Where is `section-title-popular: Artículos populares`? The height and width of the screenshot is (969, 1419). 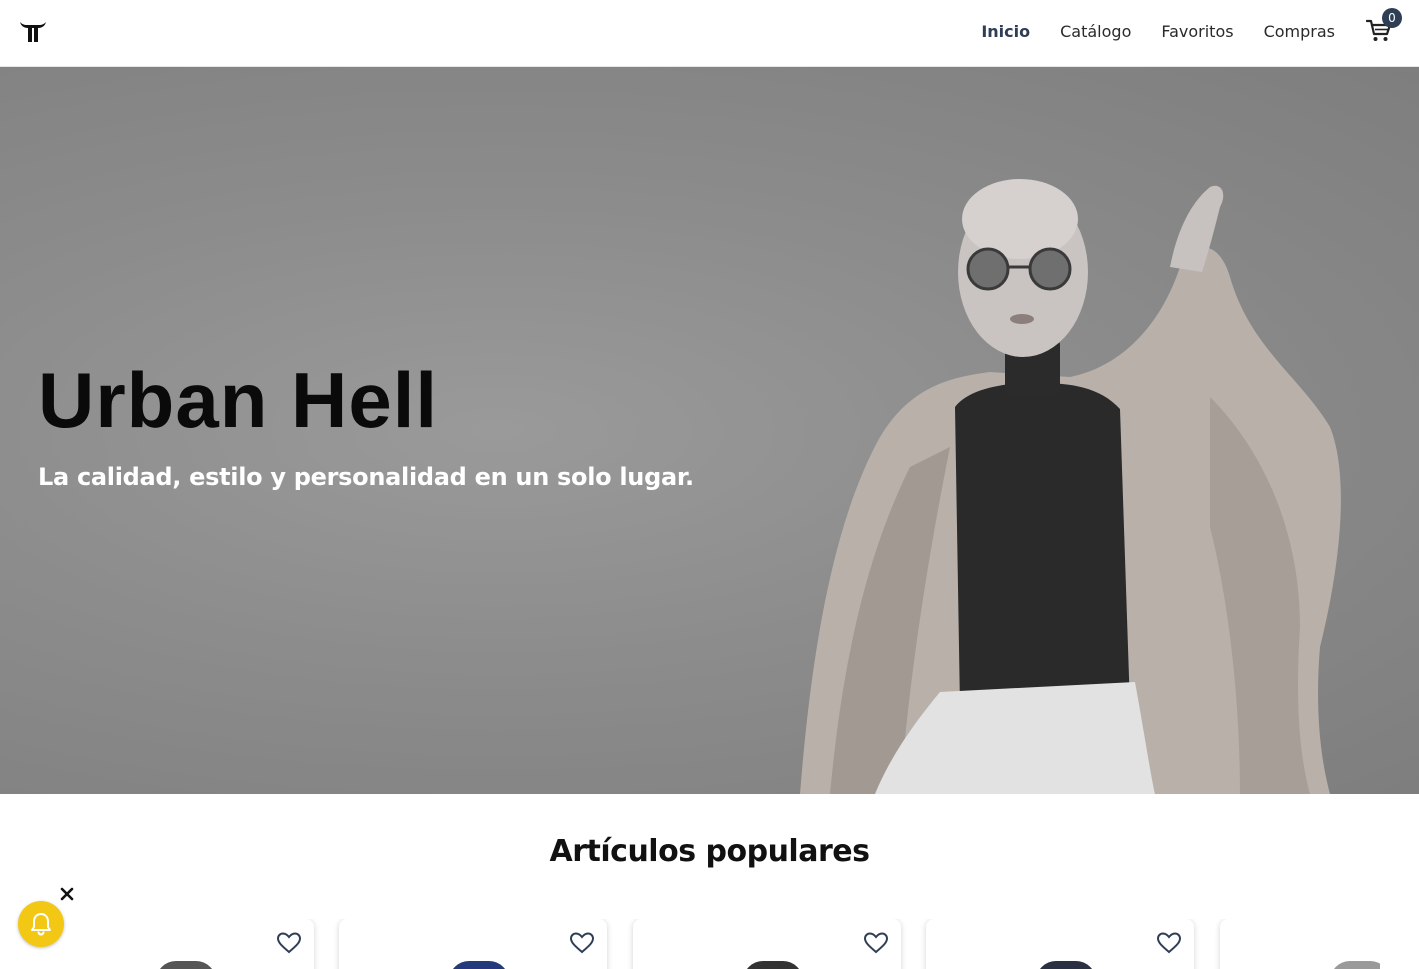
section-title-popular: Artículos populares is located at coordinates (709, 851).